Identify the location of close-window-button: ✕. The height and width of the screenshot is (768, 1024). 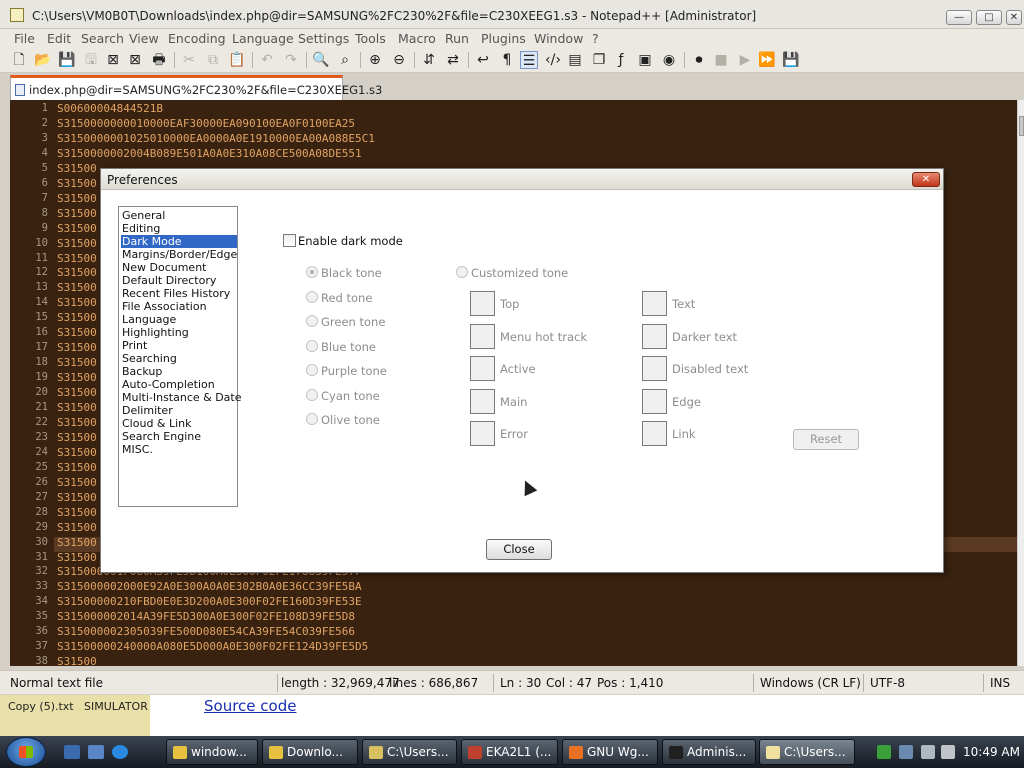
(1014, 17).